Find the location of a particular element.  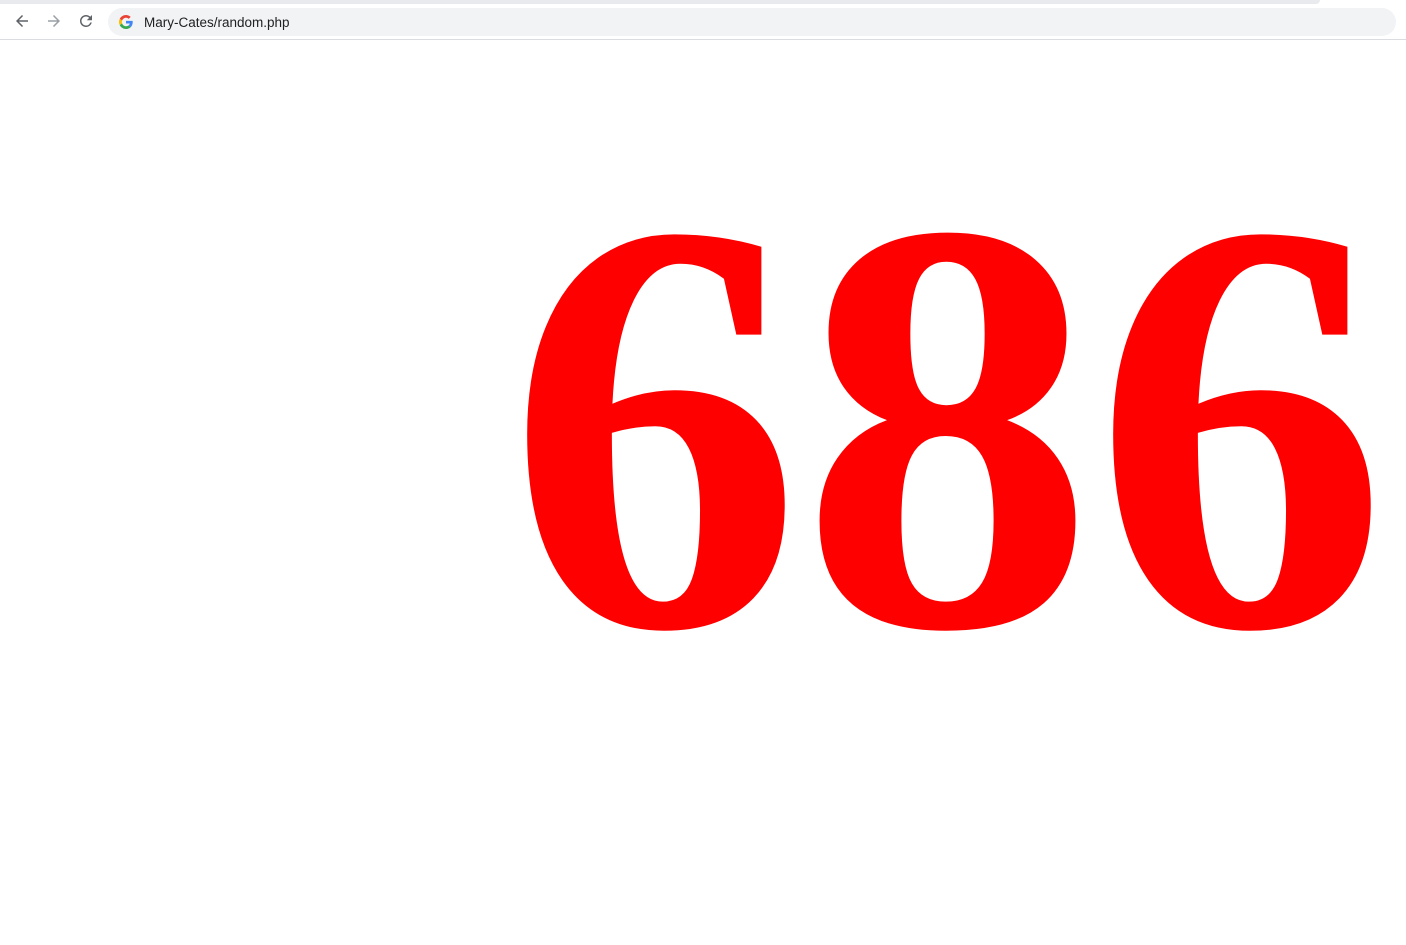

arrow-right-icon is located at coordinates (54, 21).